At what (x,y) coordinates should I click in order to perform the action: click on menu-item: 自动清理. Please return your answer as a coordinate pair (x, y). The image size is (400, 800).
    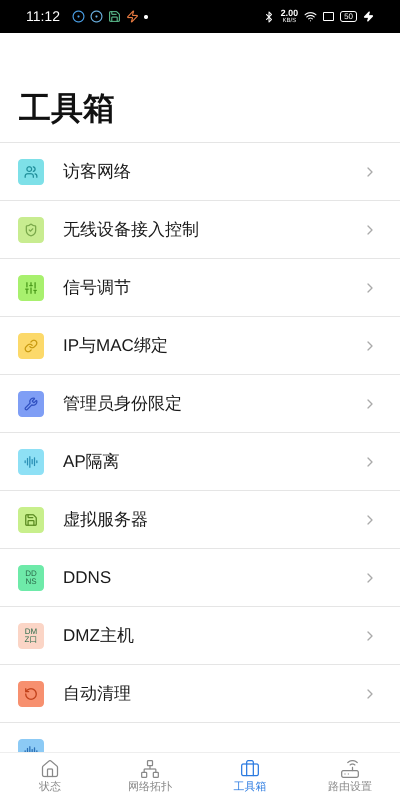
    Looking at the image, I should click on (200, 694).